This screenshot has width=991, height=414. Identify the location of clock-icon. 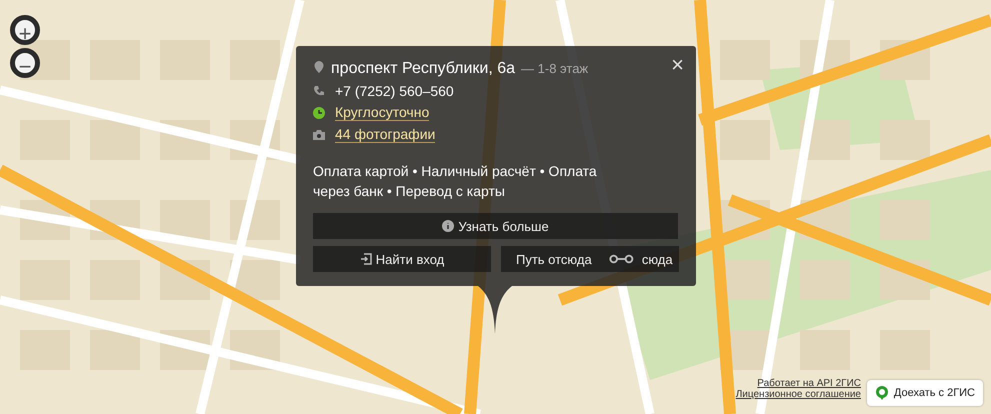
(319, 112).